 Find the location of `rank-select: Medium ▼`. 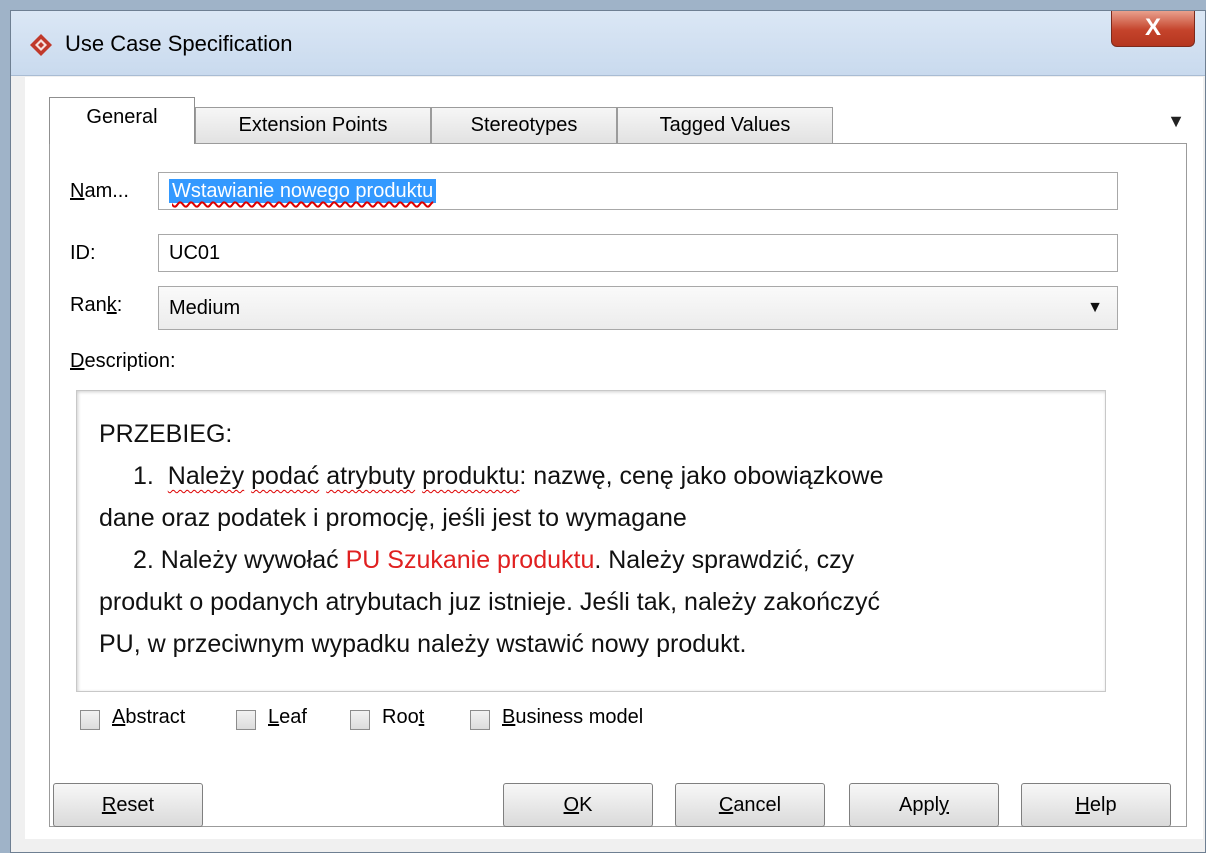

rank-select: Medium ▼ is located at coordinates (638, 308).